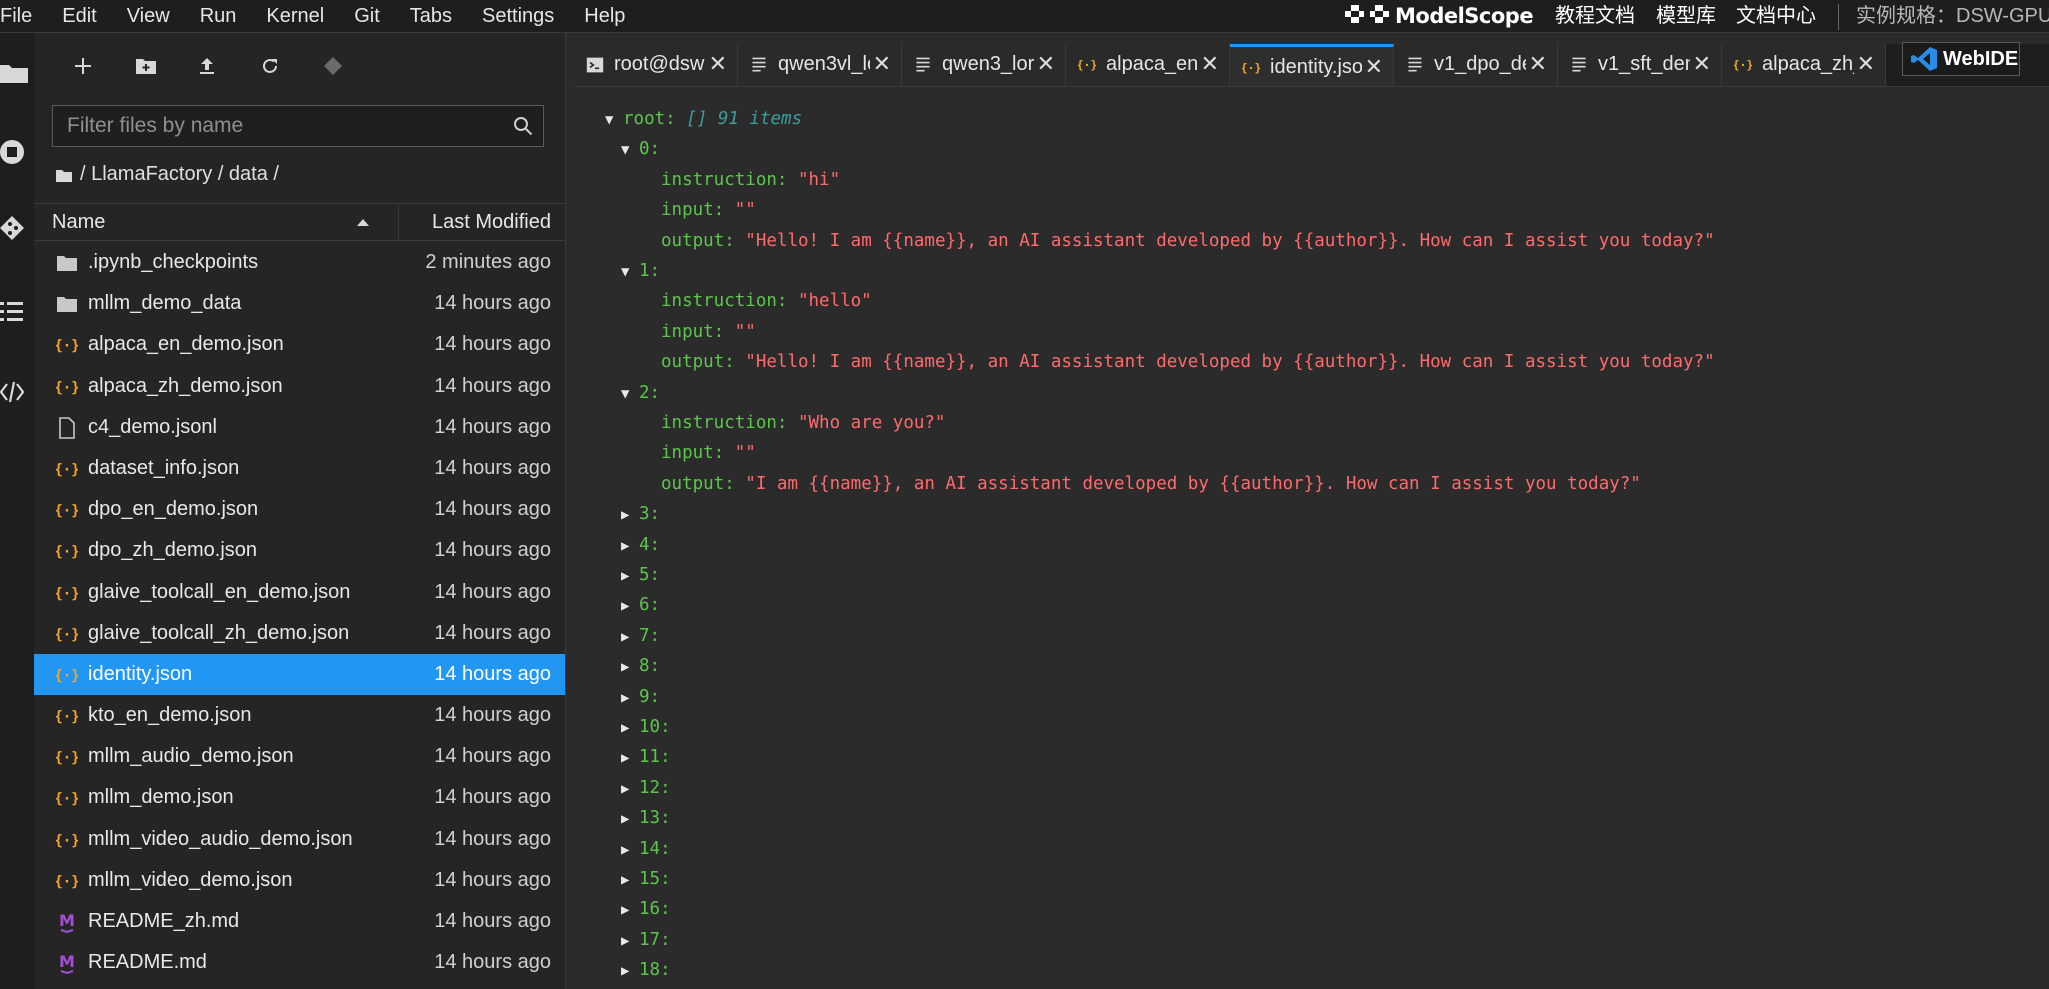  I want to click on file-row: mllm_demo_data 14 hours ago, so click(299, 303).